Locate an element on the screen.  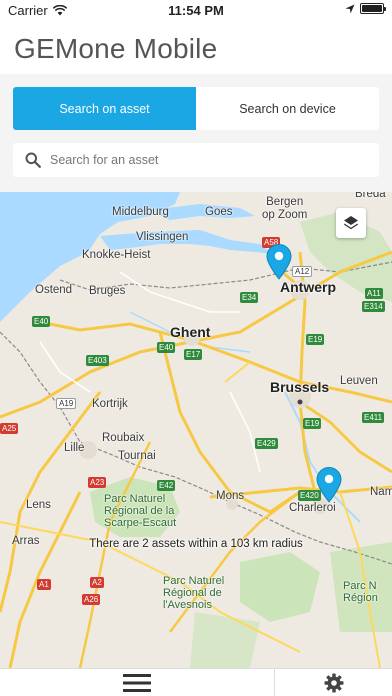
place-mons: Mons is located at coordinates (230, 496).